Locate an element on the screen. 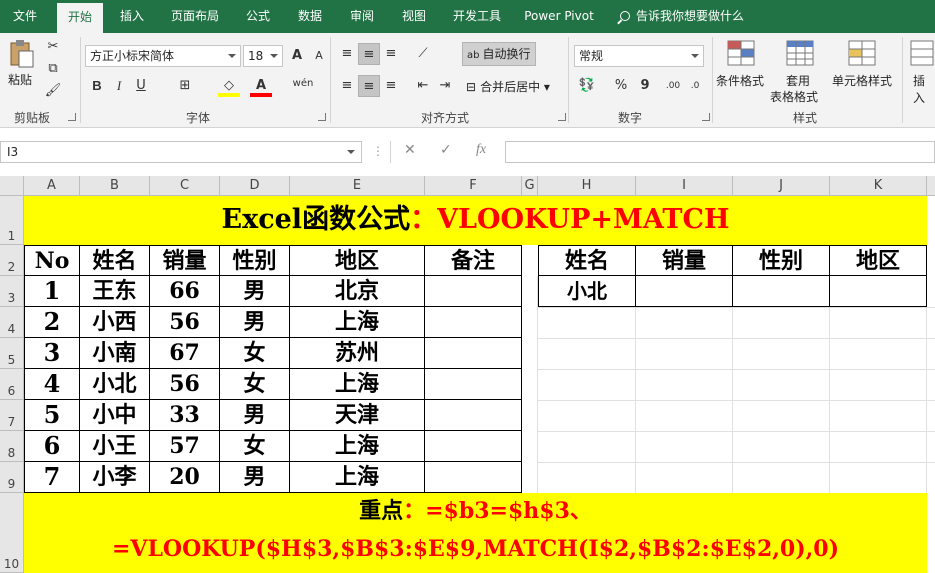  tell-me-search: 告诉我你想要做什么 is located at coordinates (682, 16).